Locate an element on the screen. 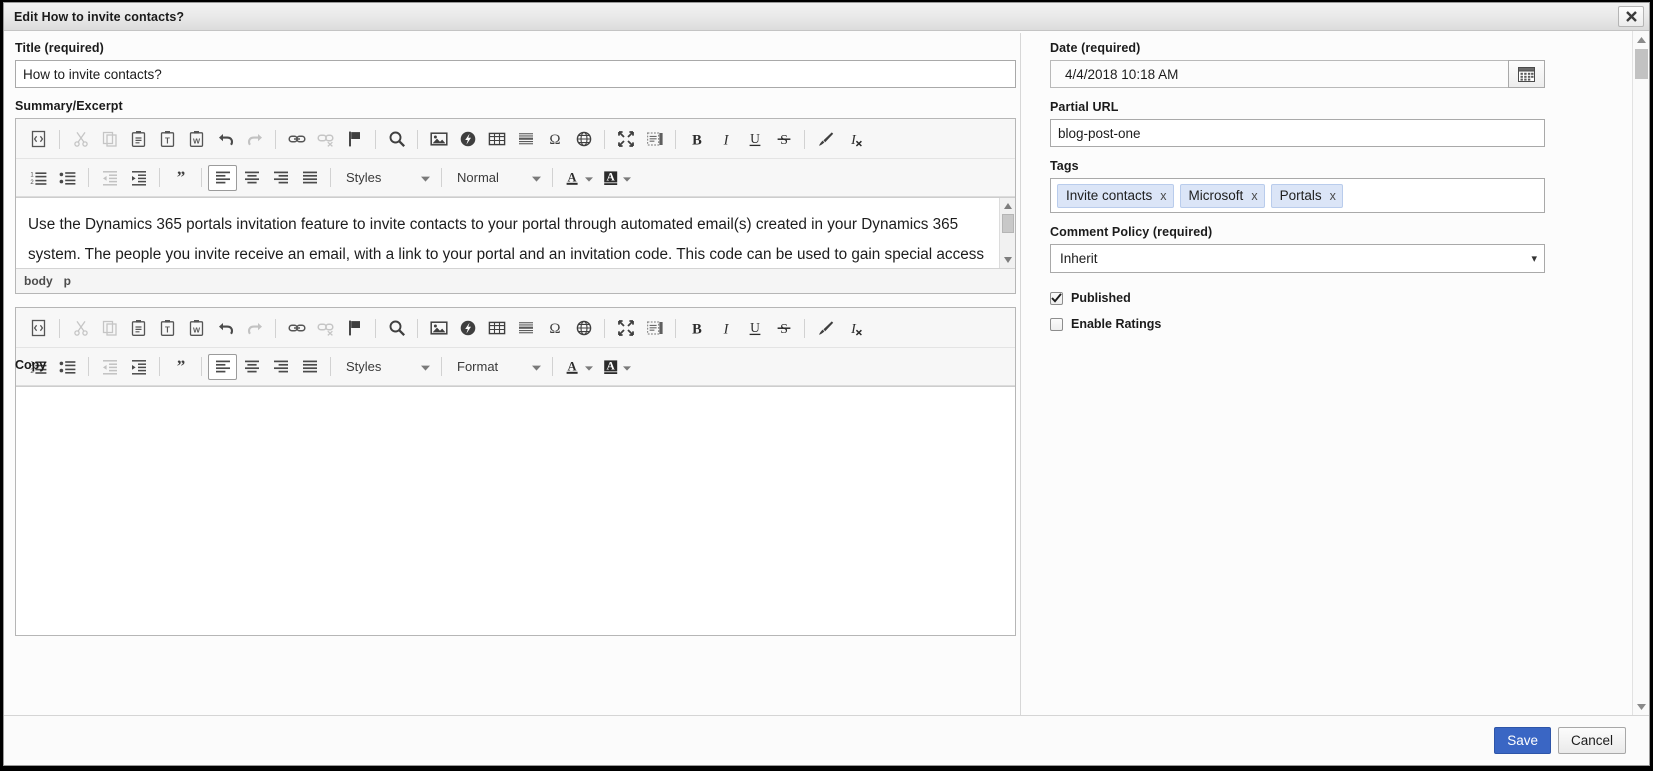 The width and height of the screenshot is (1653, 771). comment-policy-select: Inherit ▾ is located at coordinates (1297, 258).